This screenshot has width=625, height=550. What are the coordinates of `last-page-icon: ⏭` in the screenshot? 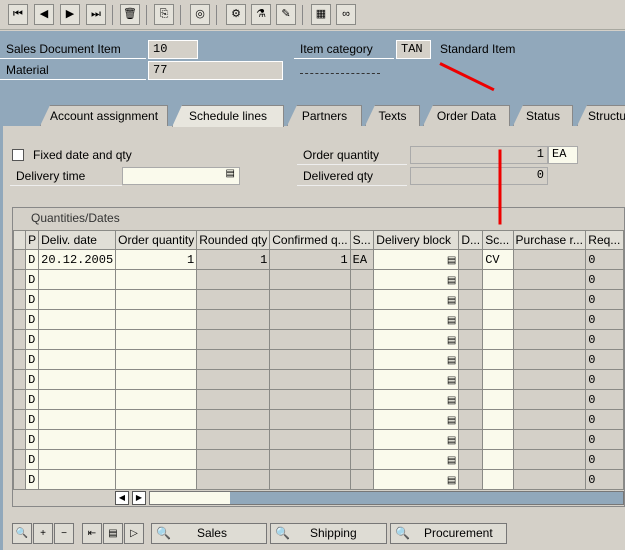 It's located at (96, 14).